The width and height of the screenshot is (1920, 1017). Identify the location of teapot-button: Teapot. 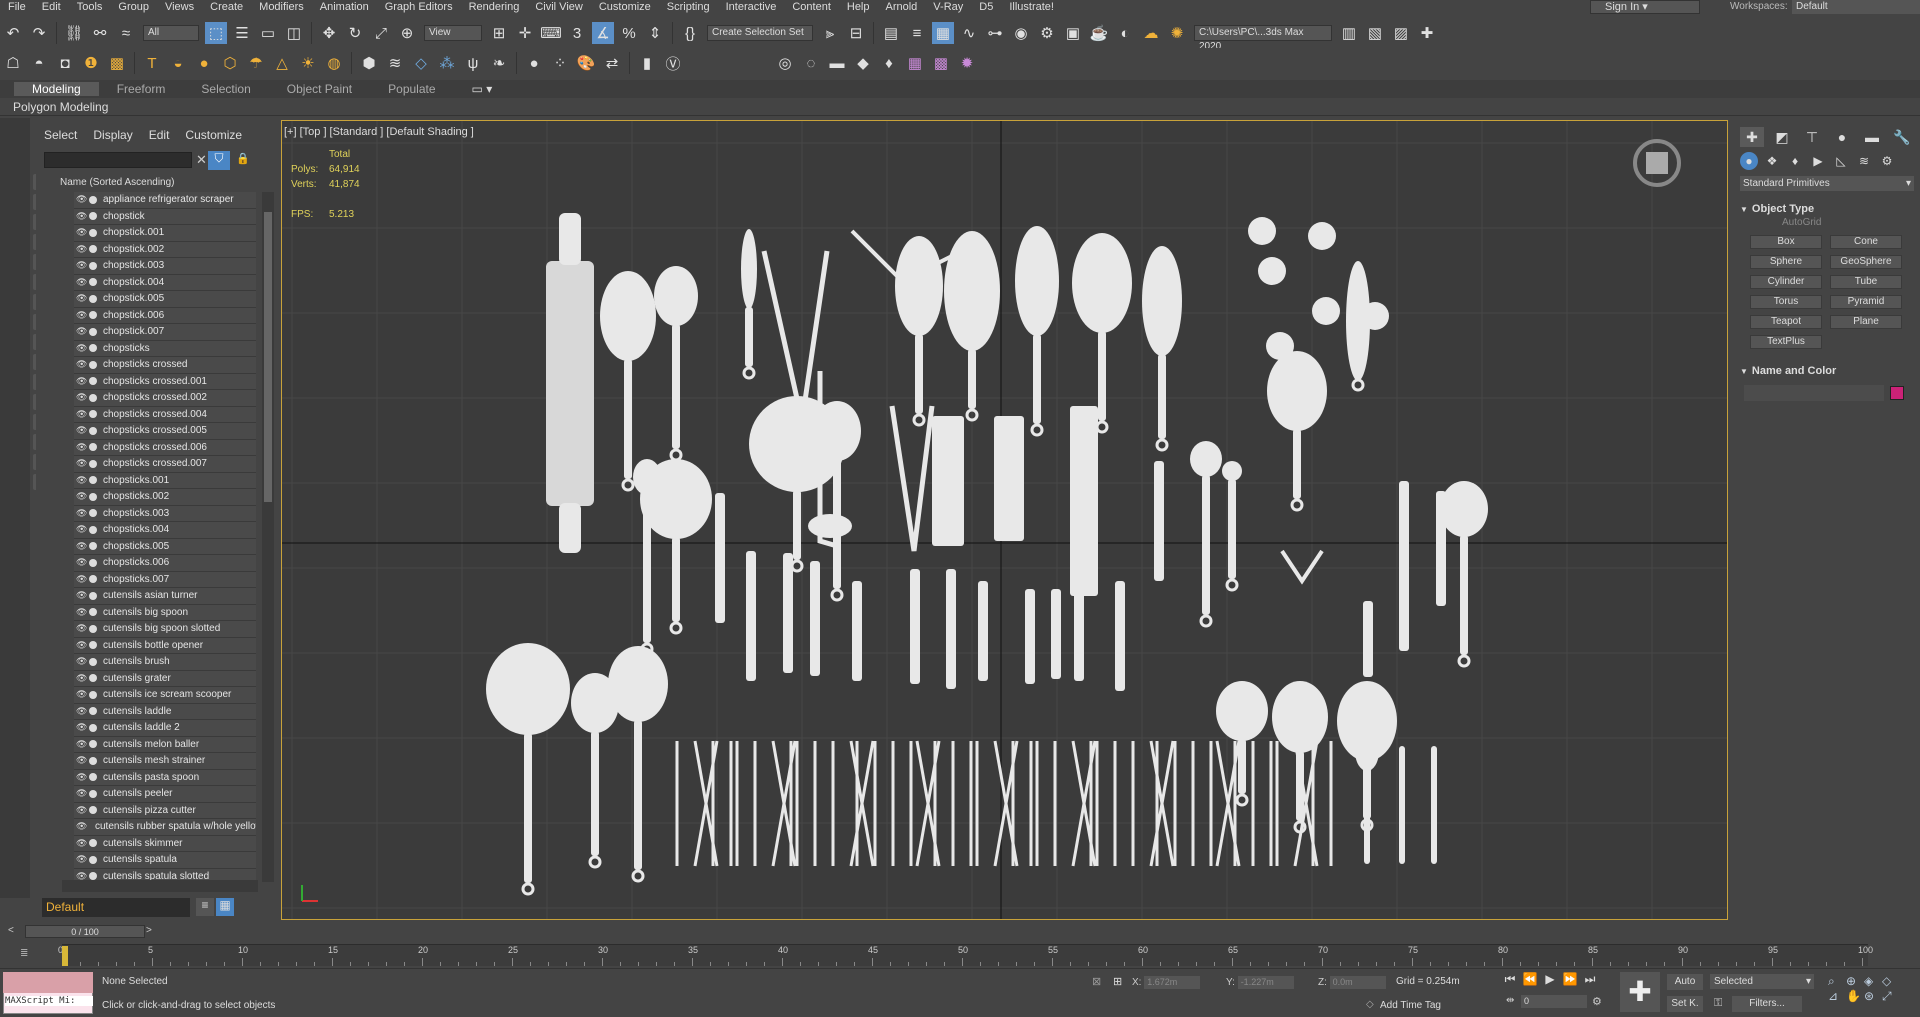
(1786, 322).